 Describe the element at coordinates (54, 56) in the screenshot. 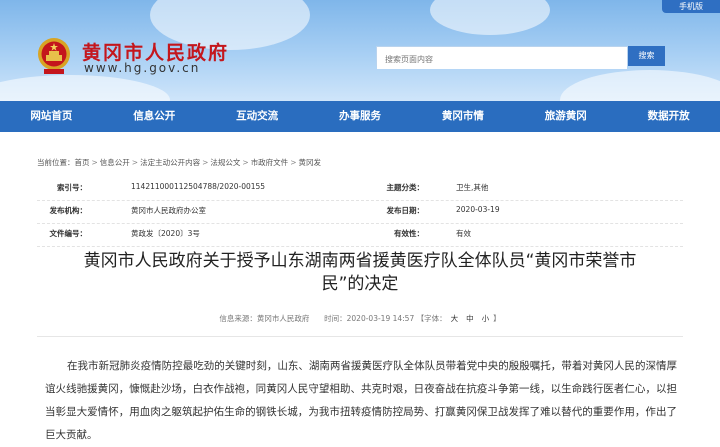

I see `national-emblem-icon` at that location.